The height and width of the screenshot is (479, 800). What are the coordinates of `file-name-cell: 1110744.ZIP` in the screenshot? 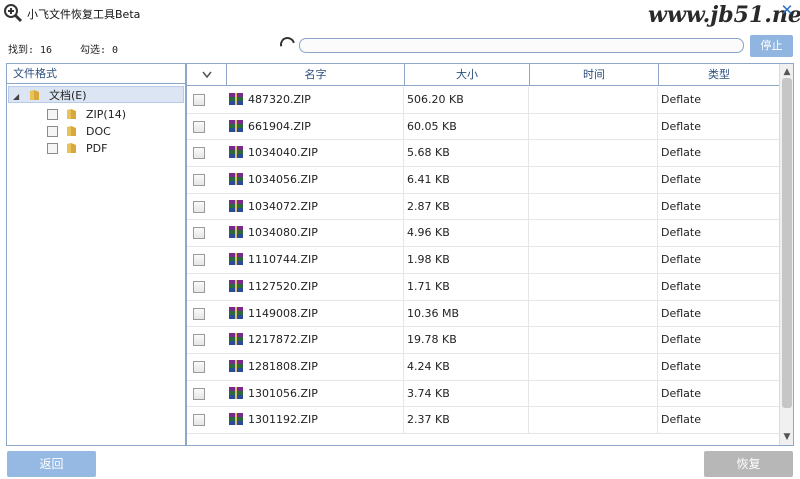 It's located at (315, 260).